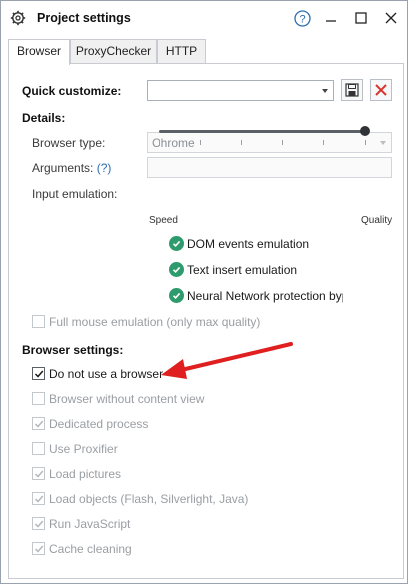 This screenshot has height=584, width=408. Describe the element at coordinates (83, 449) in the screenshot. I see `browser-setting-label: Use Proxifier` at that location.